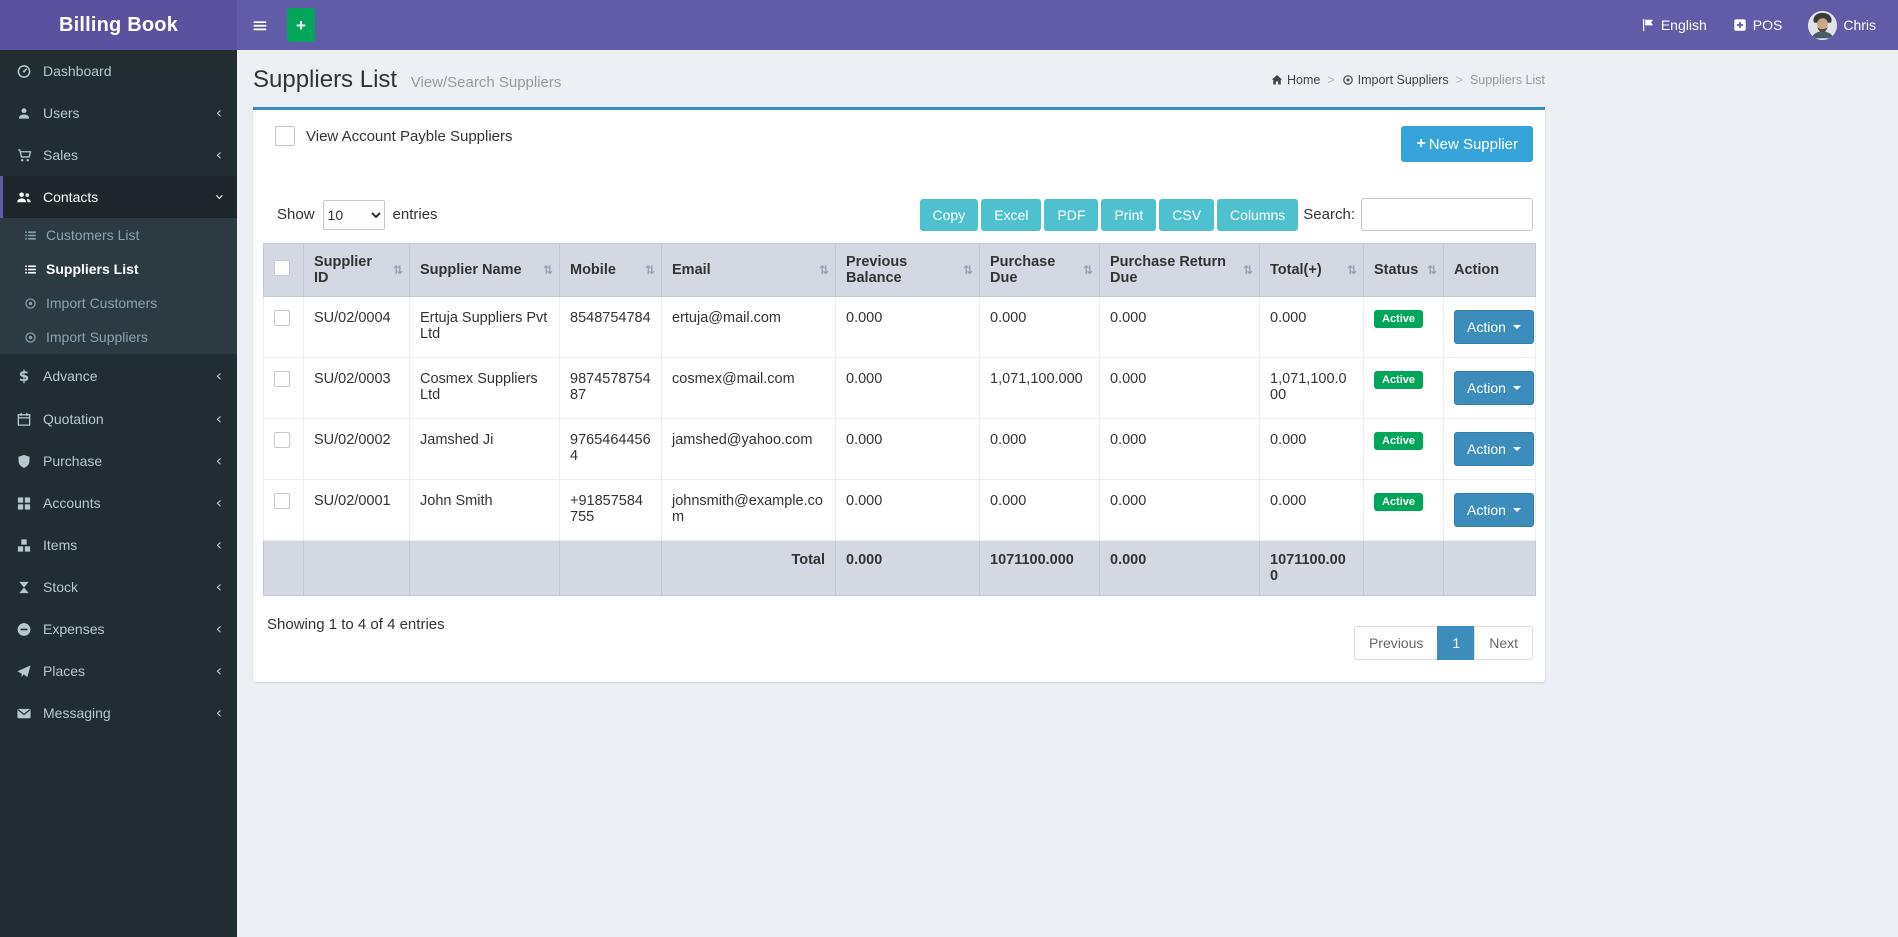 The image size is (1898, 937). What do you see at coordinates (1842, 25) in the screenshot?
I see `user-menu: Chris` at bounding box center [1842, 25].